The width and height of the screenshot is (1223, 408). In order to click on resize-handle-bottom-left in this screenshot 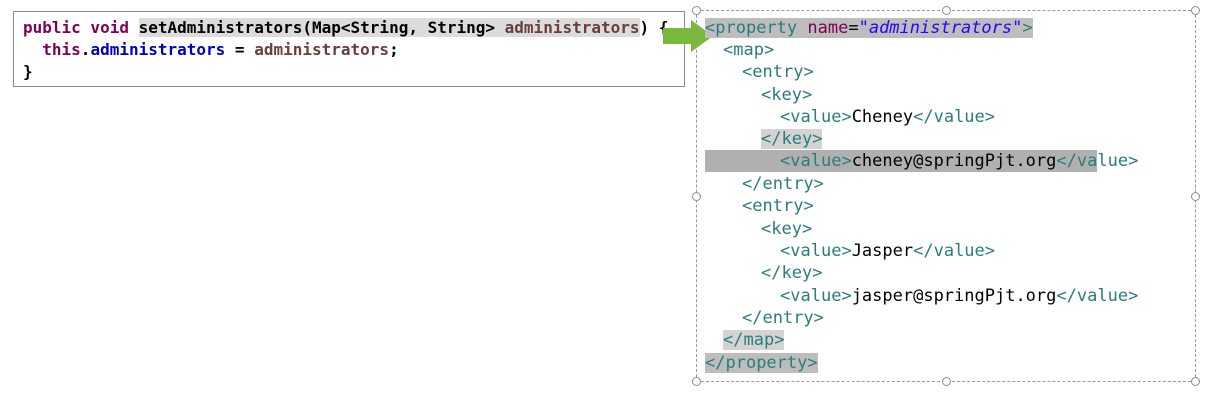, I will do `click(696, 381)`.